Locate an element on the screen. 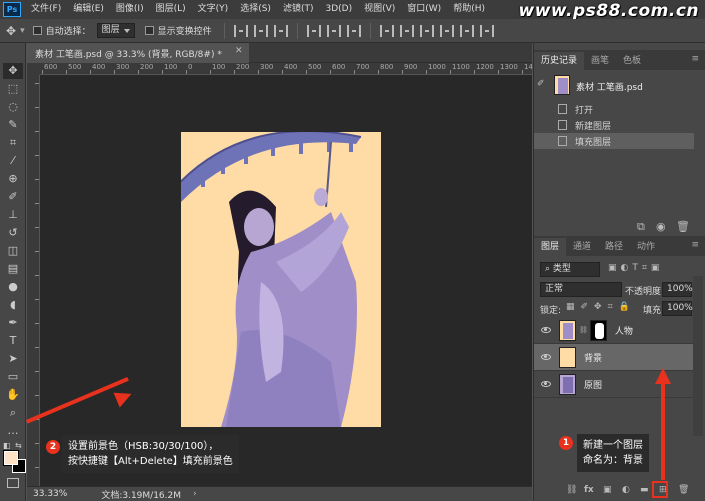 The width and height of the screenshot is (705, 501). marquee-tool-icon: ⬚ is located at coordinates (13, 89).